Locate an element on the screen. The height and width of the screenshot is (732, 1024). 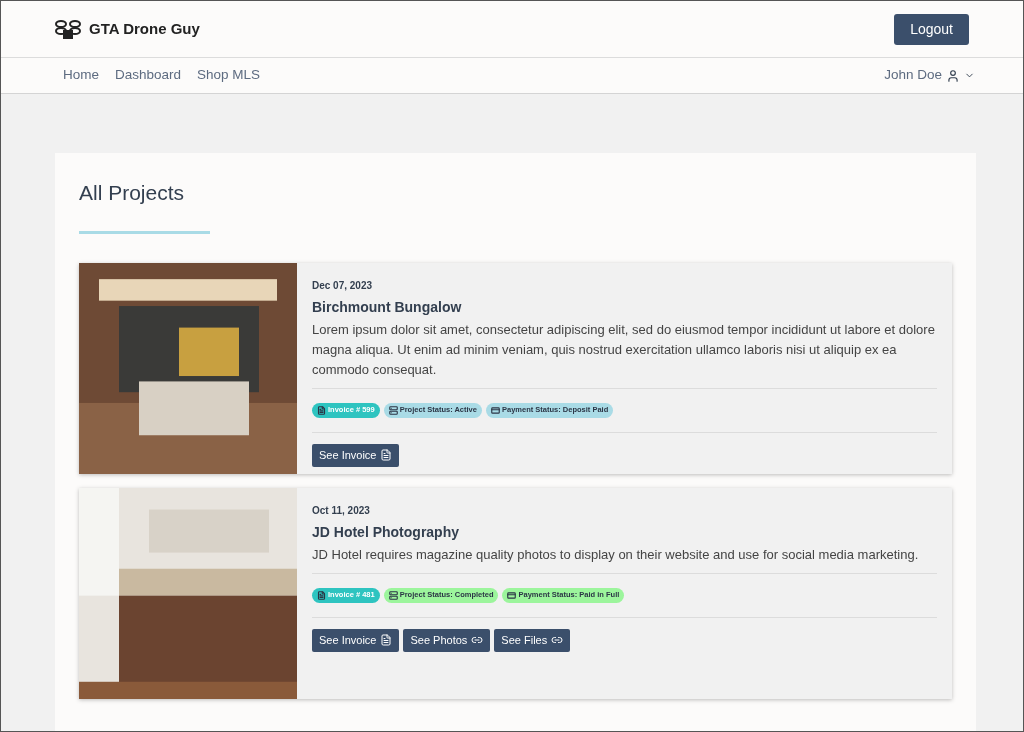
drone-logo-icon is located at coordinates (68, 29).